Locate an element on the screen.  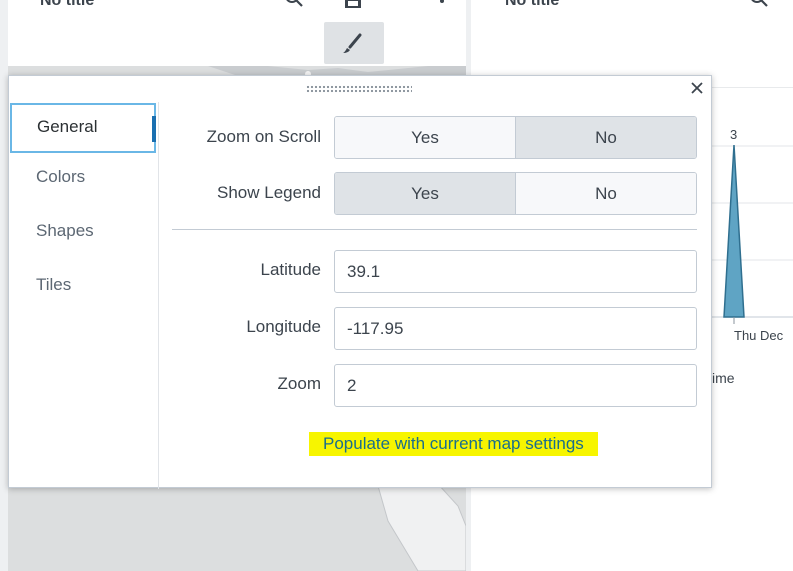
drag-handle-icon is located at coordinates (359, 89).